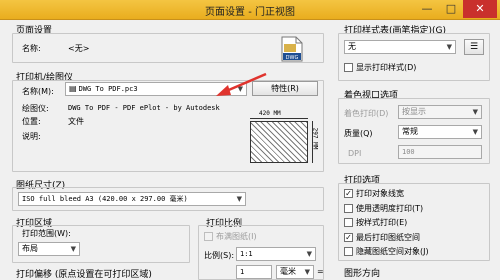  I want to click on quality-dropdown: 常规 ▼, so click(440, 132).